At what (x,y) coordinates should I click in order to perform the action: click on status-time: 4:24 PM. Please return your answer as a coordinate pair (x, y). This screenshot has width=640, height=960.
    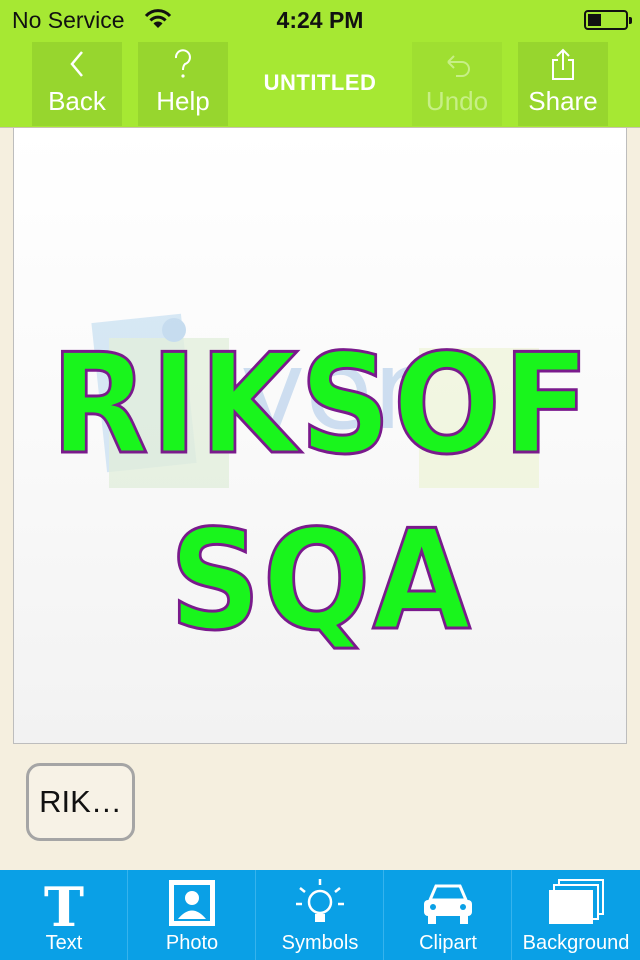
    Looking at the image, I should click on (320, 20).